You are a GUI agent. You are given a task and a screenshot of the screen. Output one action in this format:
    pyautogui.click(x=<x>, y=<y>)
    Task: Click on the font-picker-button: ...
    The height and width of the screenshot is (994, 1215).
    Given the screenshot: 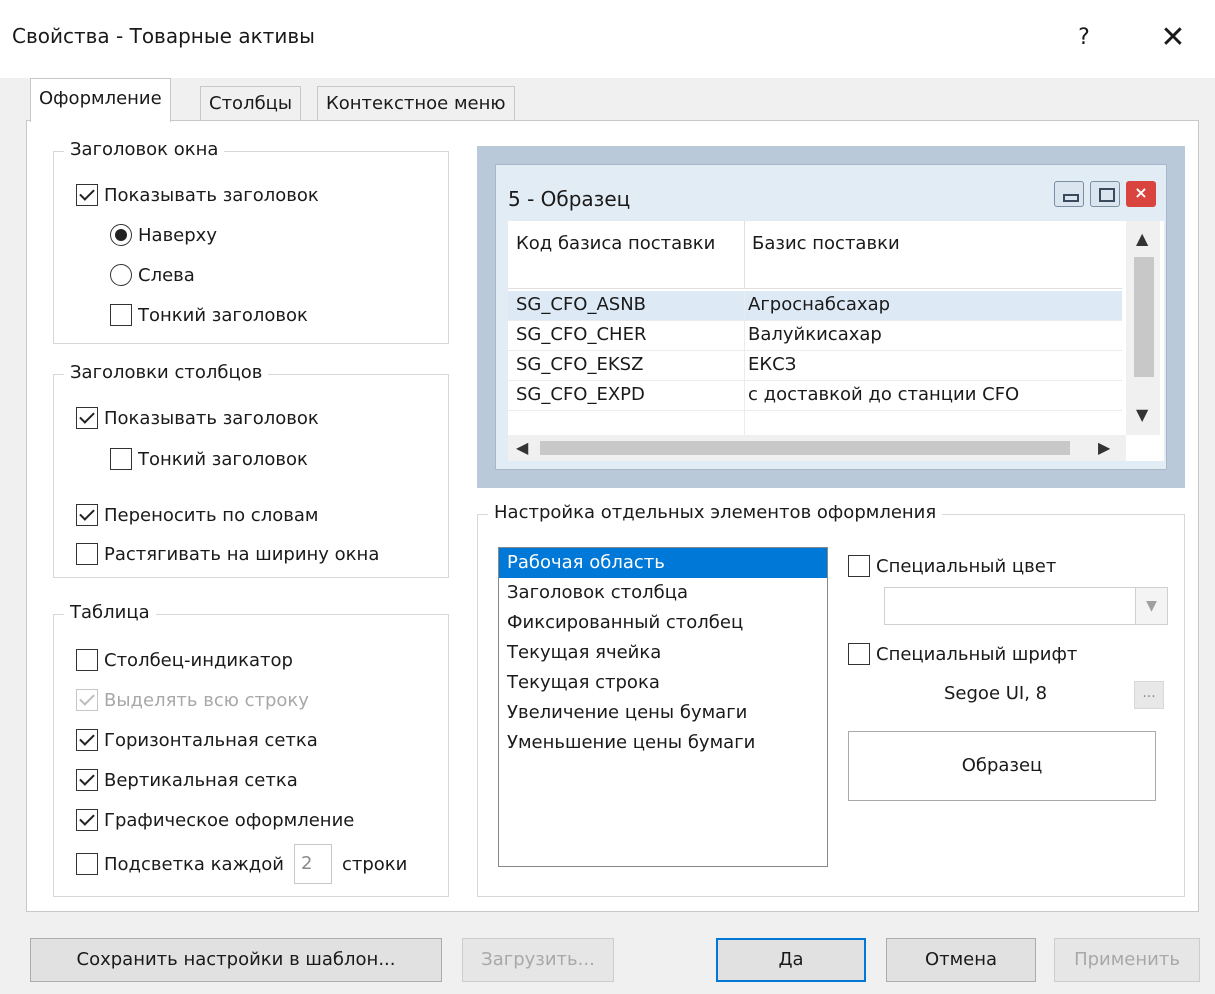 What is the action you would take?
    pyautogui.click(x=1149, y=695)
    